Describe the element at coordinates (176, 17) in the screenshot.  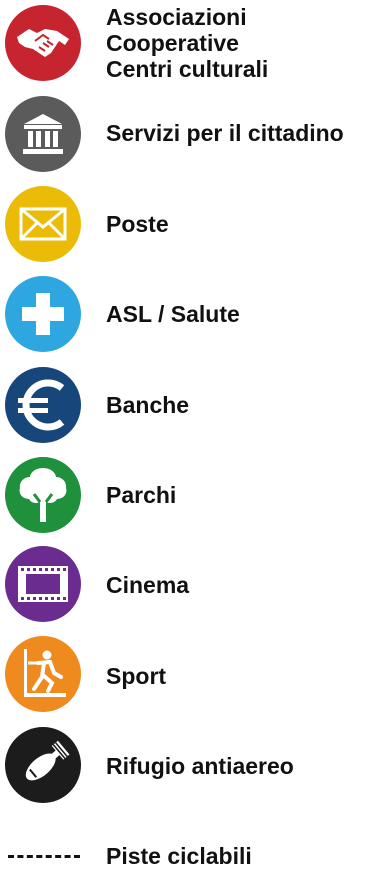
I see `label-line-1: Associazioni` at that location.